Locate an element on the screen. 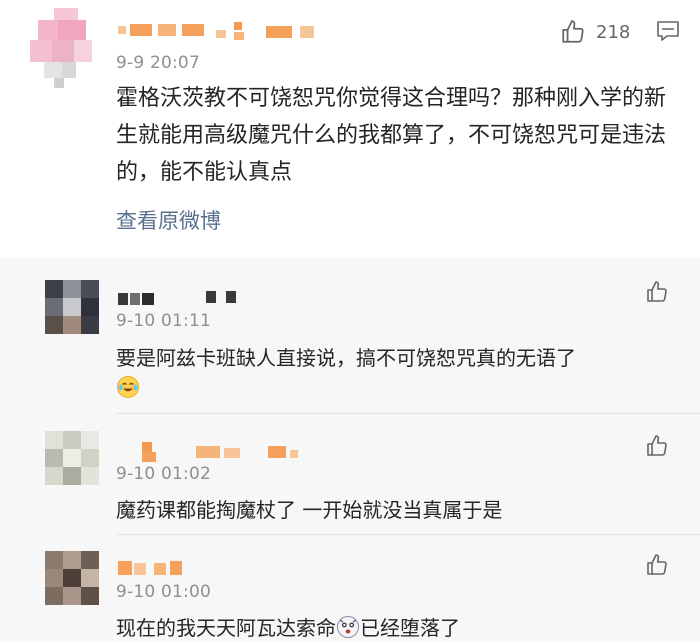 Image resolution: width=700 pixels, height=644 pixels. dizzy-face-emoji is located at coordinates (348, 629).